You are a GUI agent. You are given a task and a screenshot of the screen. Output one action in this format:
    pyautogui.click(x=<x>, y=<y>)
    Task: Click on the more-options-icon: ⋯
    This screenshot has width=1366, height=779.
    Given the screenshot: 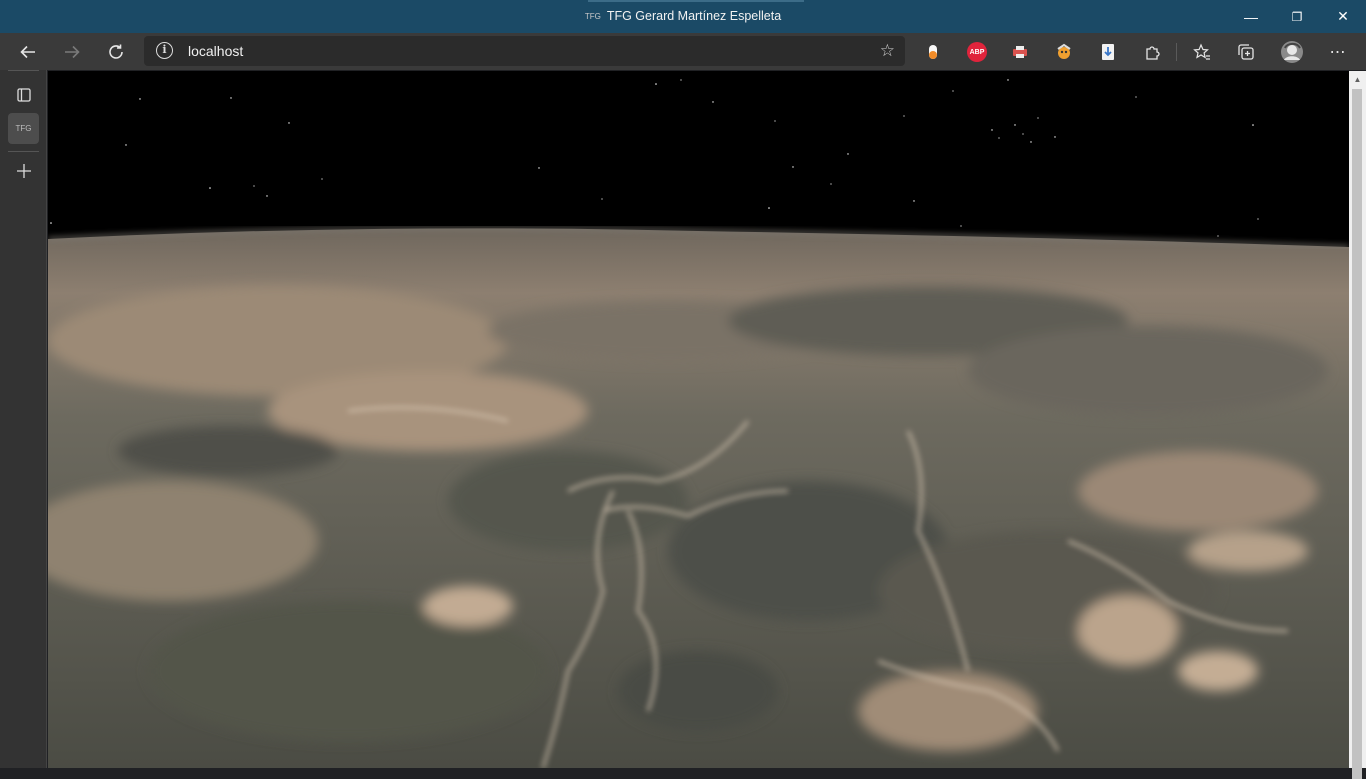 What is the action you would take?
    pyautogui.click(x=1338, y=52)
    